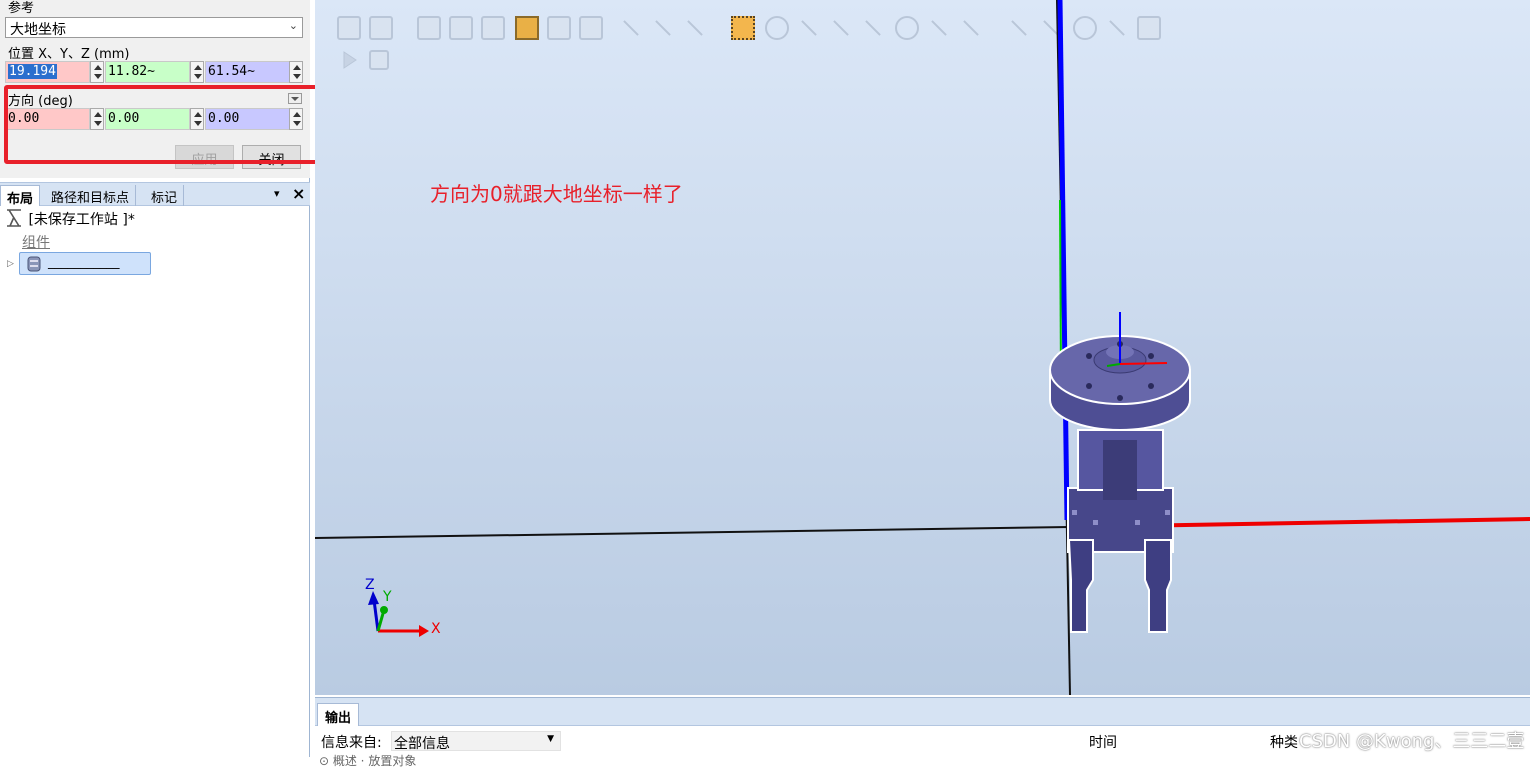 The image size is (1530, 769). I want to click on position-y-spinner, so click(197, 72).